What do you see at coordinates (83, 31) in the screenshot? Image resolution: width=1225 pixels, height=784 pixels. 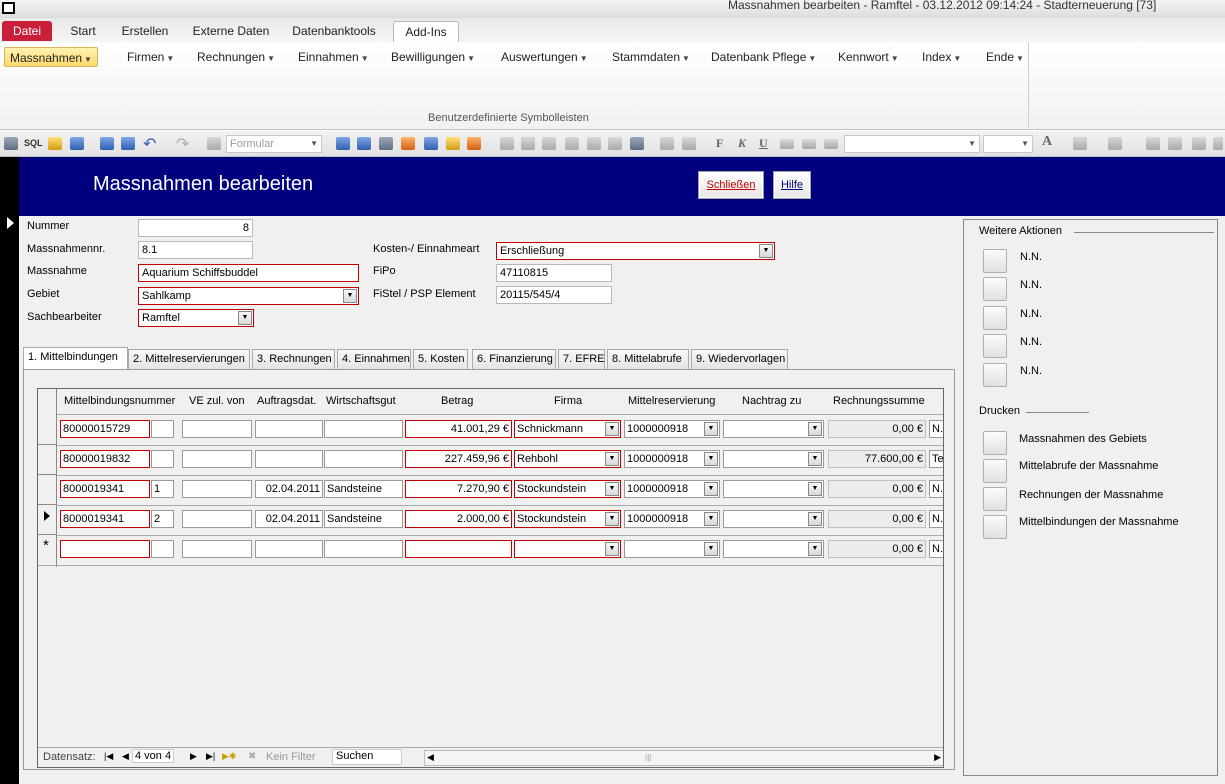 I see `tab-start: Start` at bounding box center [83, 31].